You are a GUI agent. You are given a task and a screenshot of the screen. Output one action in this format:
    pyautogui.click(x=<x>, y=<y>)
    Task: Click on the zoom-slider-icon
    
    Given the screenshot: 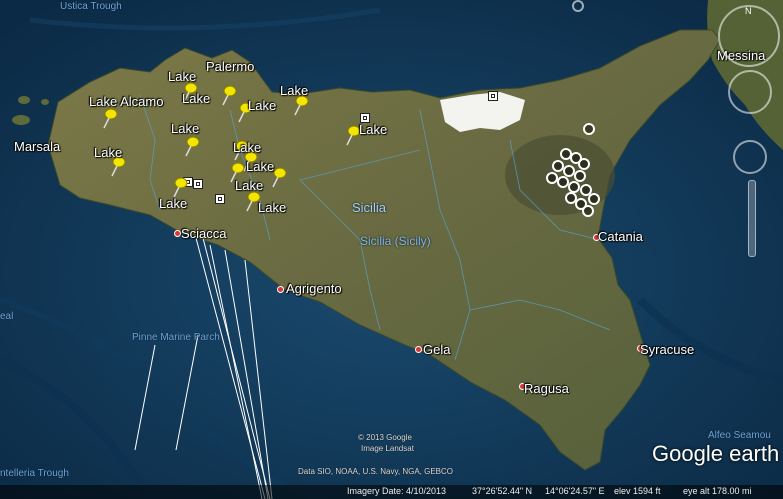 What is the action you would take?
    pyautogui.click(x=752, y=218)
    